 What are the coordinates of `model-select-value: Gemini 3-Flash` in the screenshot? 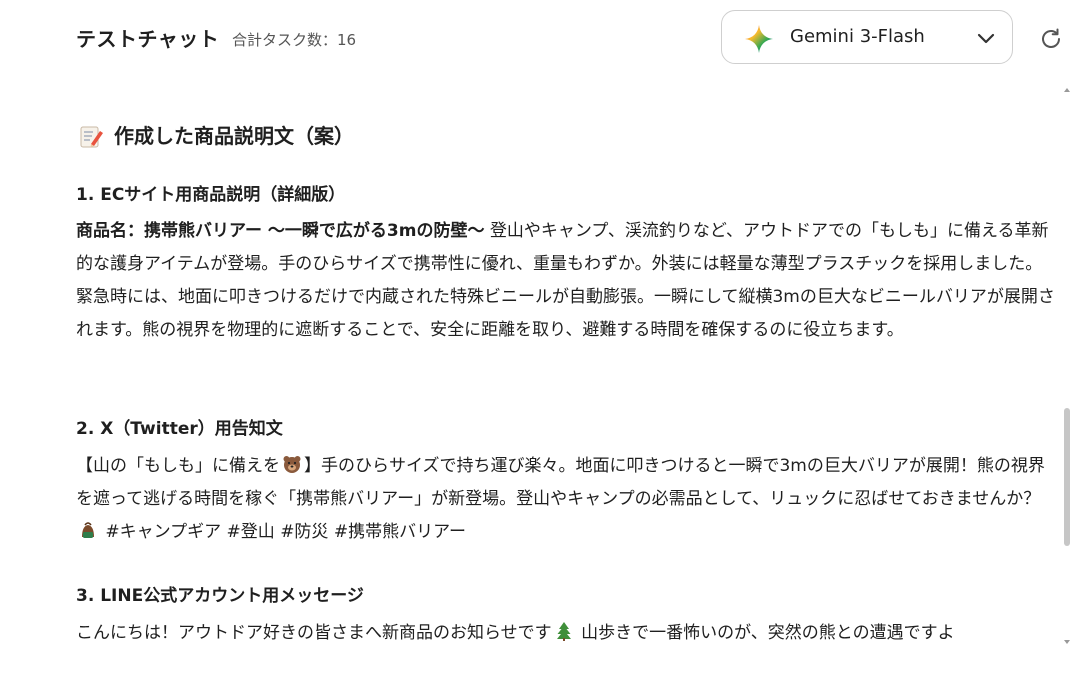 It's located at (857, 36).